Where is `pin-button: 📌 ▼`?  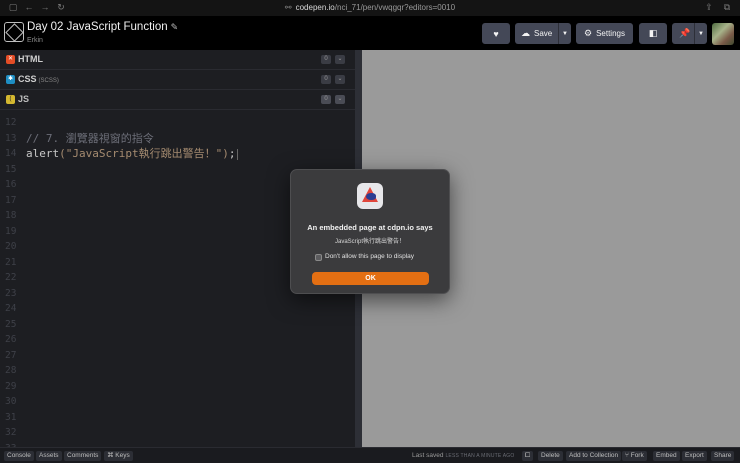
pin-button: 📌 ▼ is located at coordinates (689, 33).